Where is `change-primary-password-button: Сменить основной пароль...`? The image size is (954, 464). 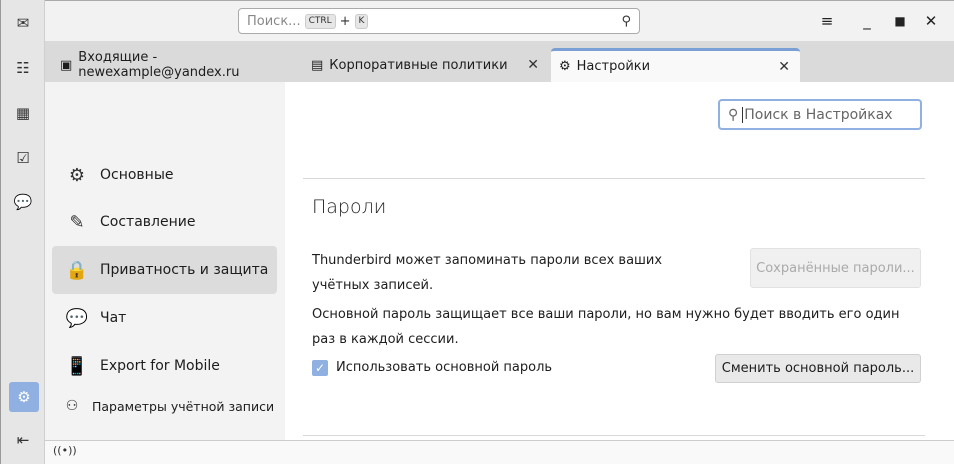
change-primary-password-button: Сменить основной пароль... is located at coordinates (818, 368).